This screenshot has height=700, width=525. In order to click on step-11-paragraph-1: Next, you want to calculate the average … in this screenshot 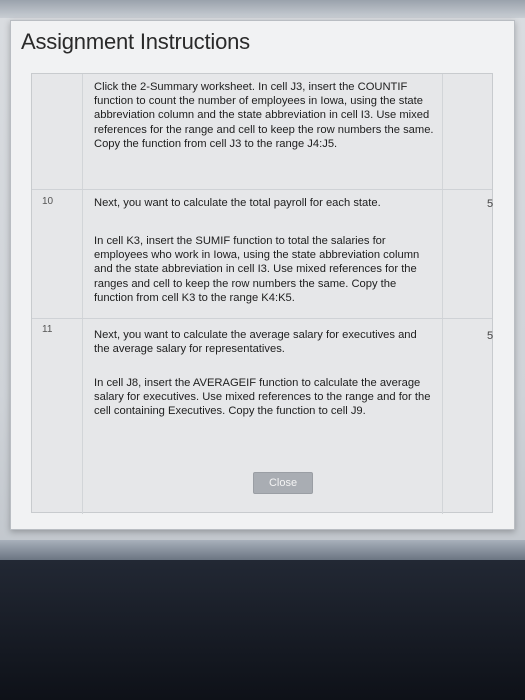, I will do `click(255, 342)`.